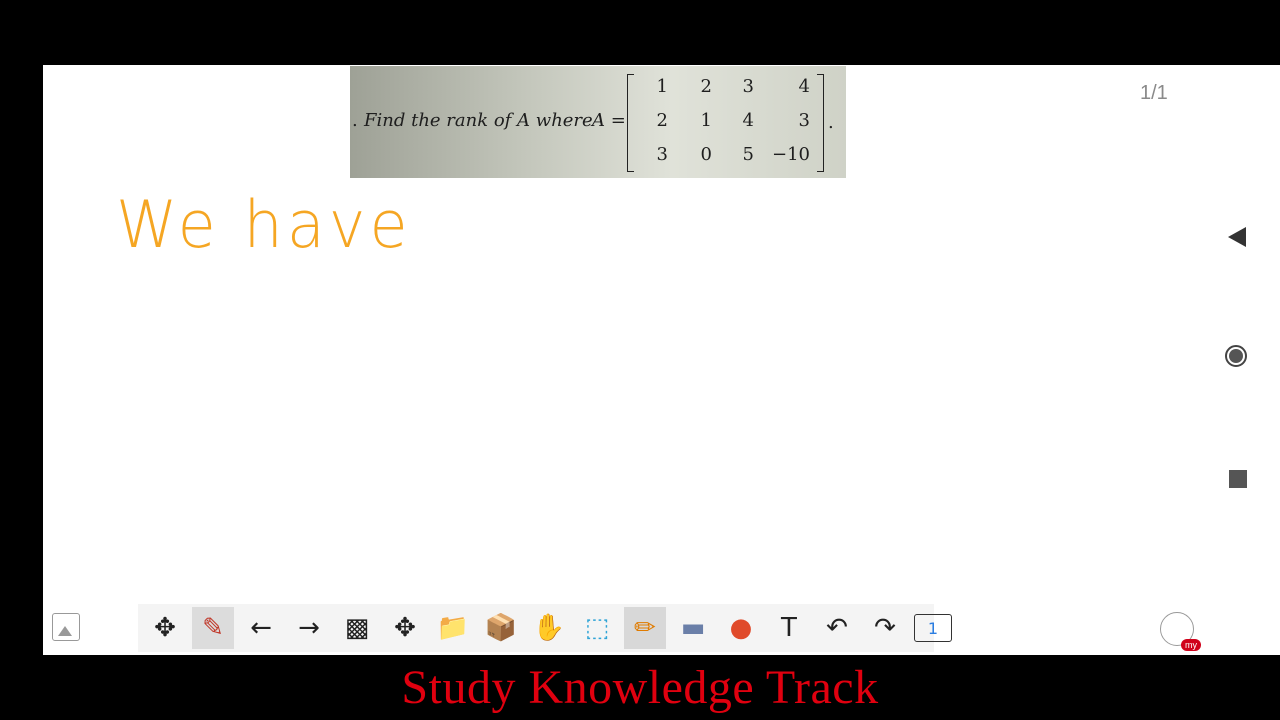 The height and width of the screenshot is (720, 1280). What do you see at coordinates (706, 154) in the screenshot?
I see `matrix-cell: 0` at bounding box center [706, 154].